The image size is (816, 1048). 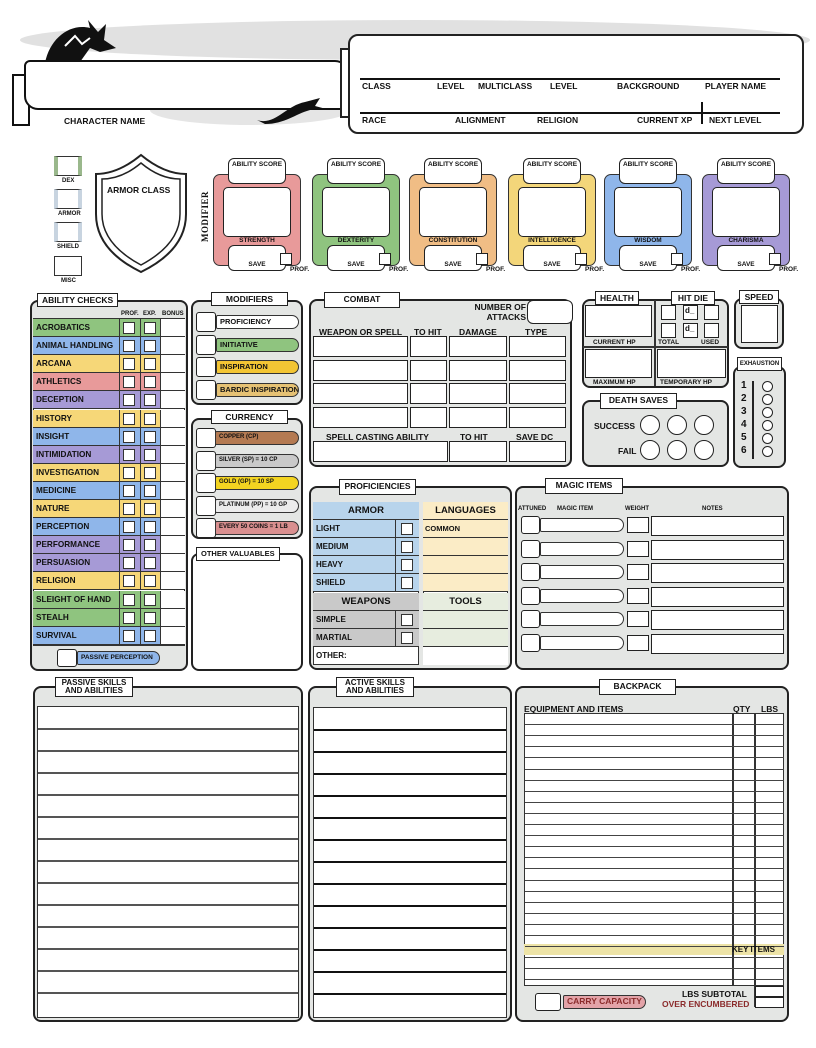 I want to click on to-hit-field, so click(x=428, y=370).